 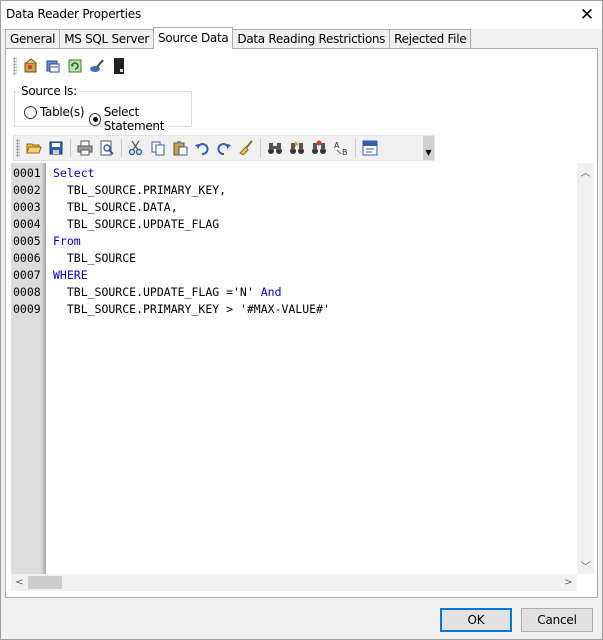 What do you see at coordinates (476, 620) in the screenshot?
I see `ok-button: OK` at bounding box center [476, 620].